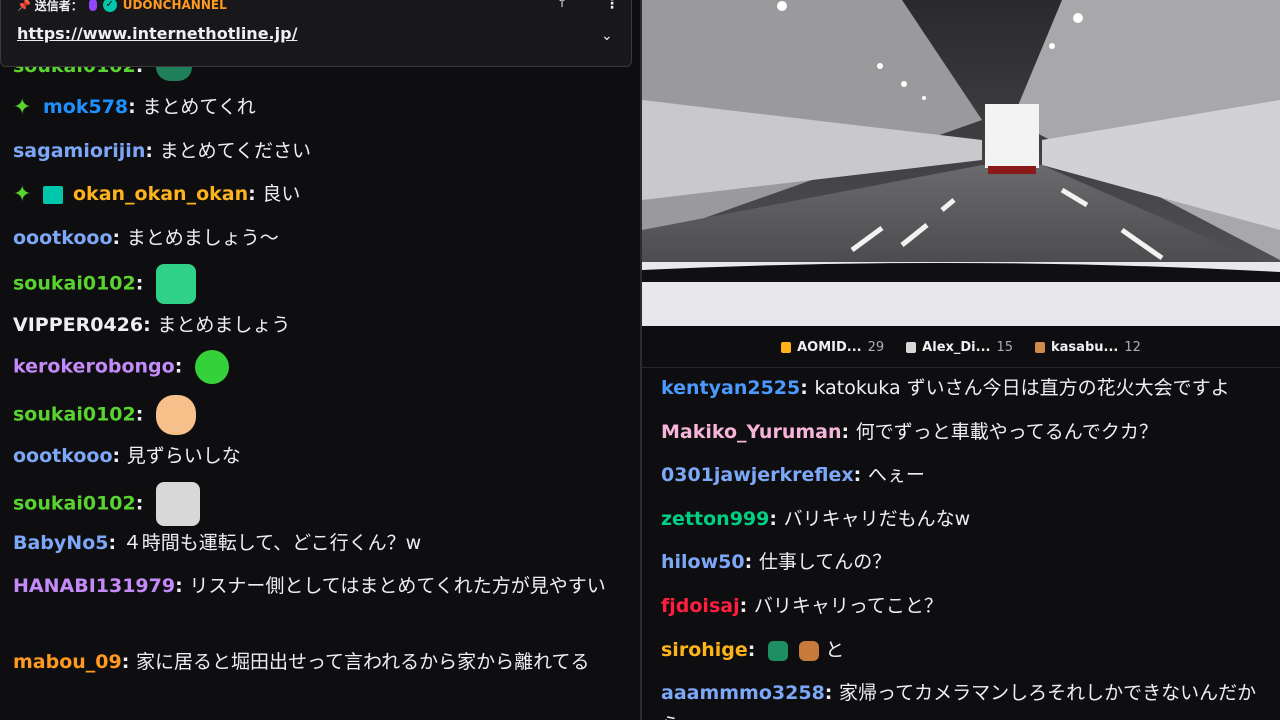 The height and width of the screenshot is (720, 1280). What do you see at coordinates (152, 325) in the screenshot?
I see `chat-line: VIPPER0426: まとめましょう` at bounding box center [152, 325].